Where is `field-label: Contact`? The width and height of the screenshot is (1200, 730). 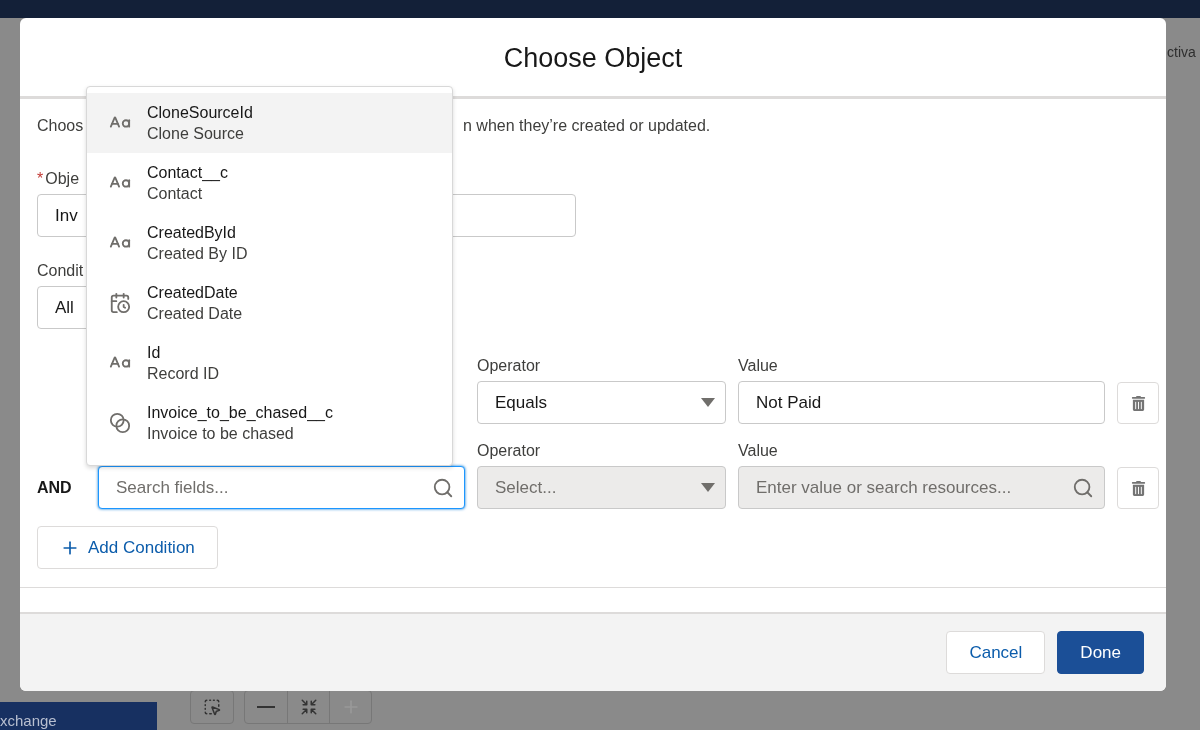
field-label: Contact is located at coordinates (175, 193).